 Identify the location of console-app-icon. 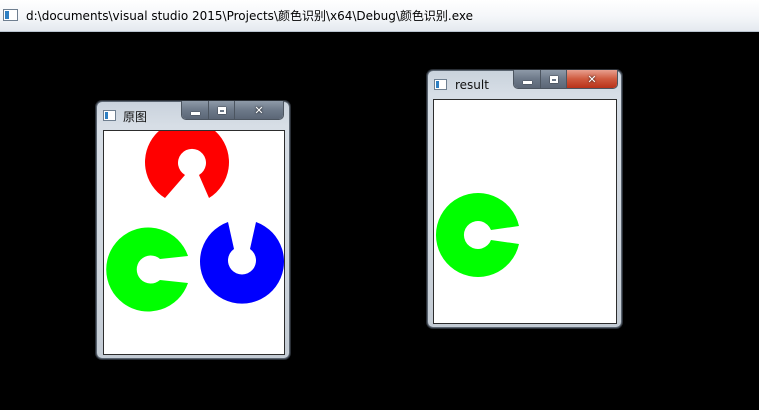
(10, 15).